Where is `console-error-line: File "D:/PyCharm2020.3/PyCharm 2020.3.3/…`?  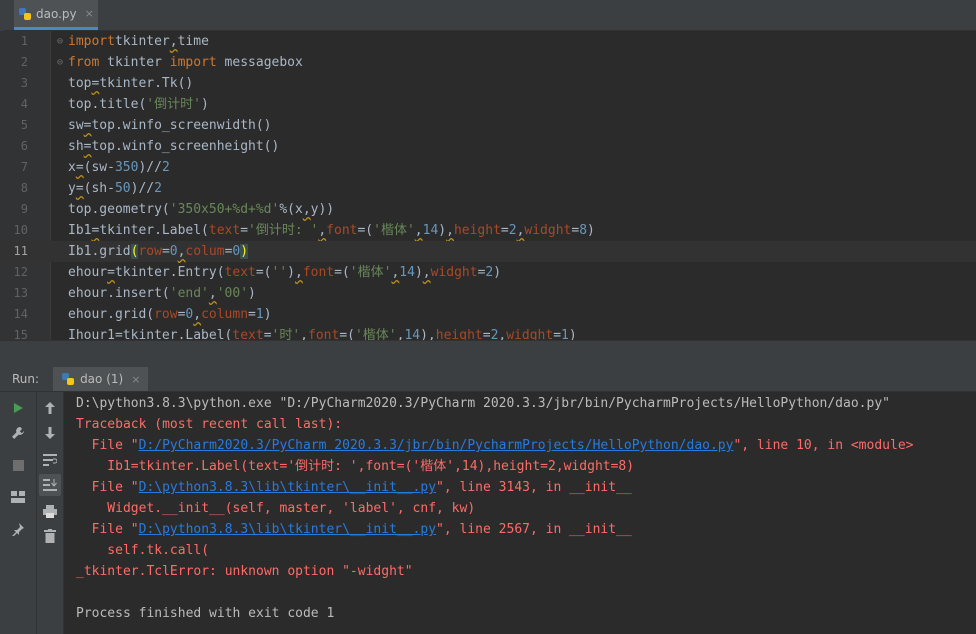 console-error-line: File "D:/PyCharm2020.3/PyCharm 2020.3.3/… is located at coordinates (495, 445).